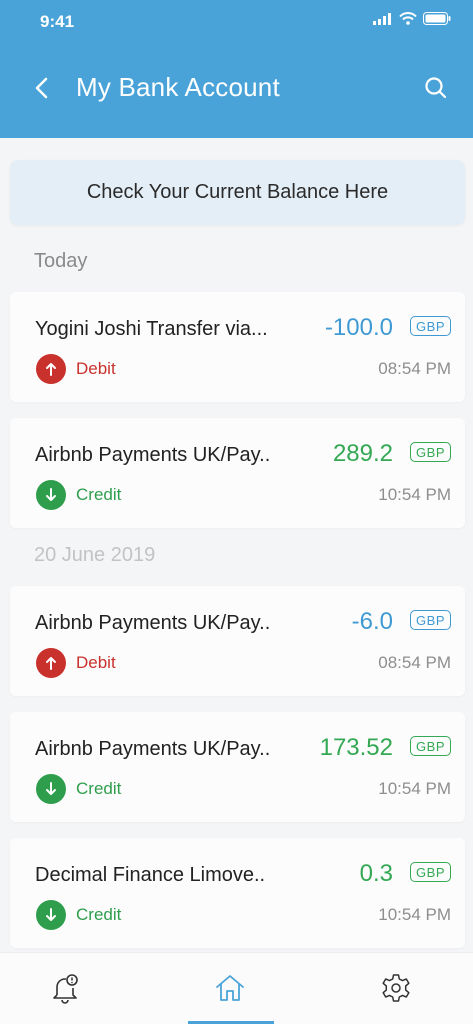  Describe the element at coordinates (65, 988) in the screenshot. I see `bell-alert-icon` at that location.